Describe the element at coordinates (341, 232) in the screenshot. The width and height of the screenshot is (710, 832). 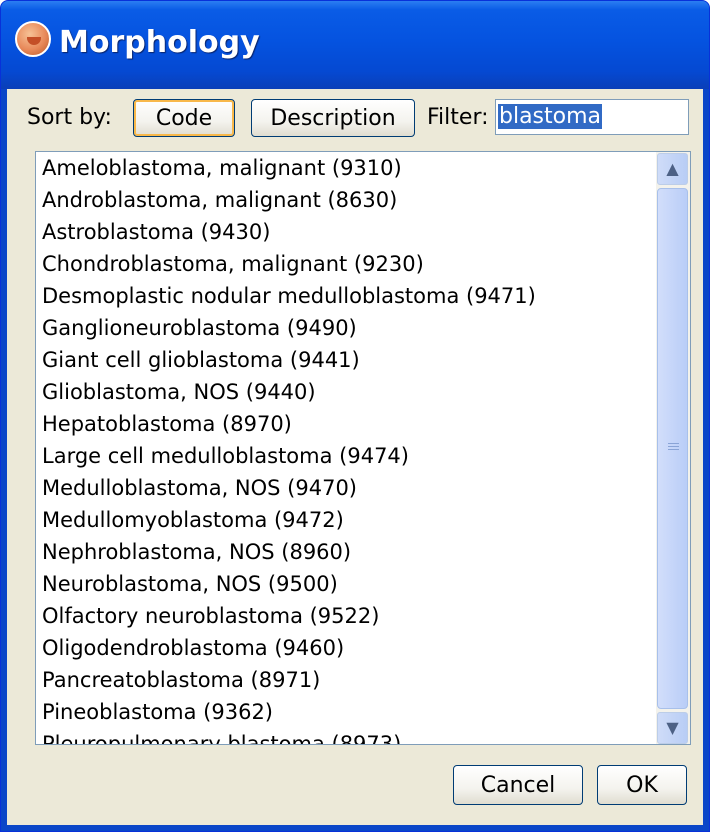
I see `list-item: Astroblastoma (9430)` at that location.